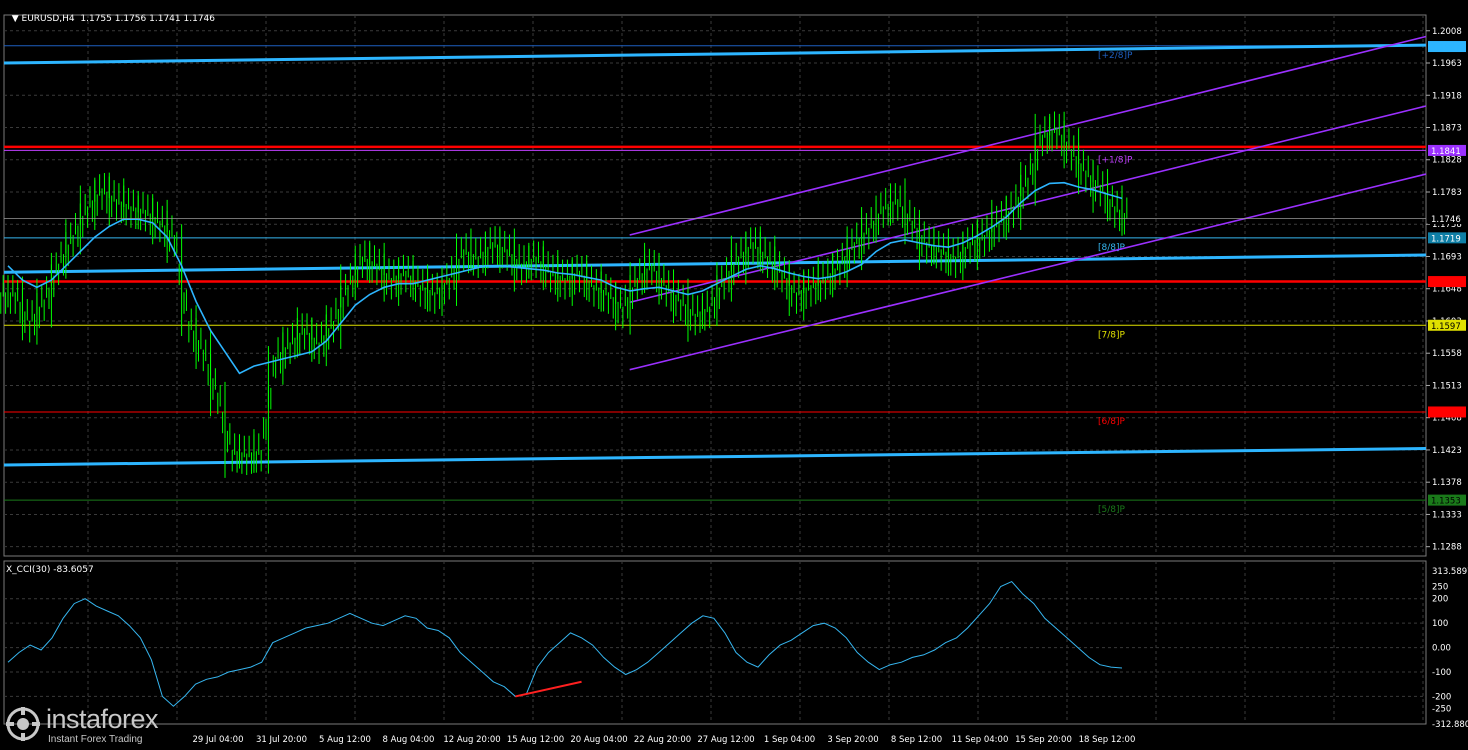 The height and width of the screenshot is (750, 1468). What do you see at coordinates (95, 739) in the screenshot?
I see `logo-tagline: Instant Forex Trading` at bounding box center [95, 739].